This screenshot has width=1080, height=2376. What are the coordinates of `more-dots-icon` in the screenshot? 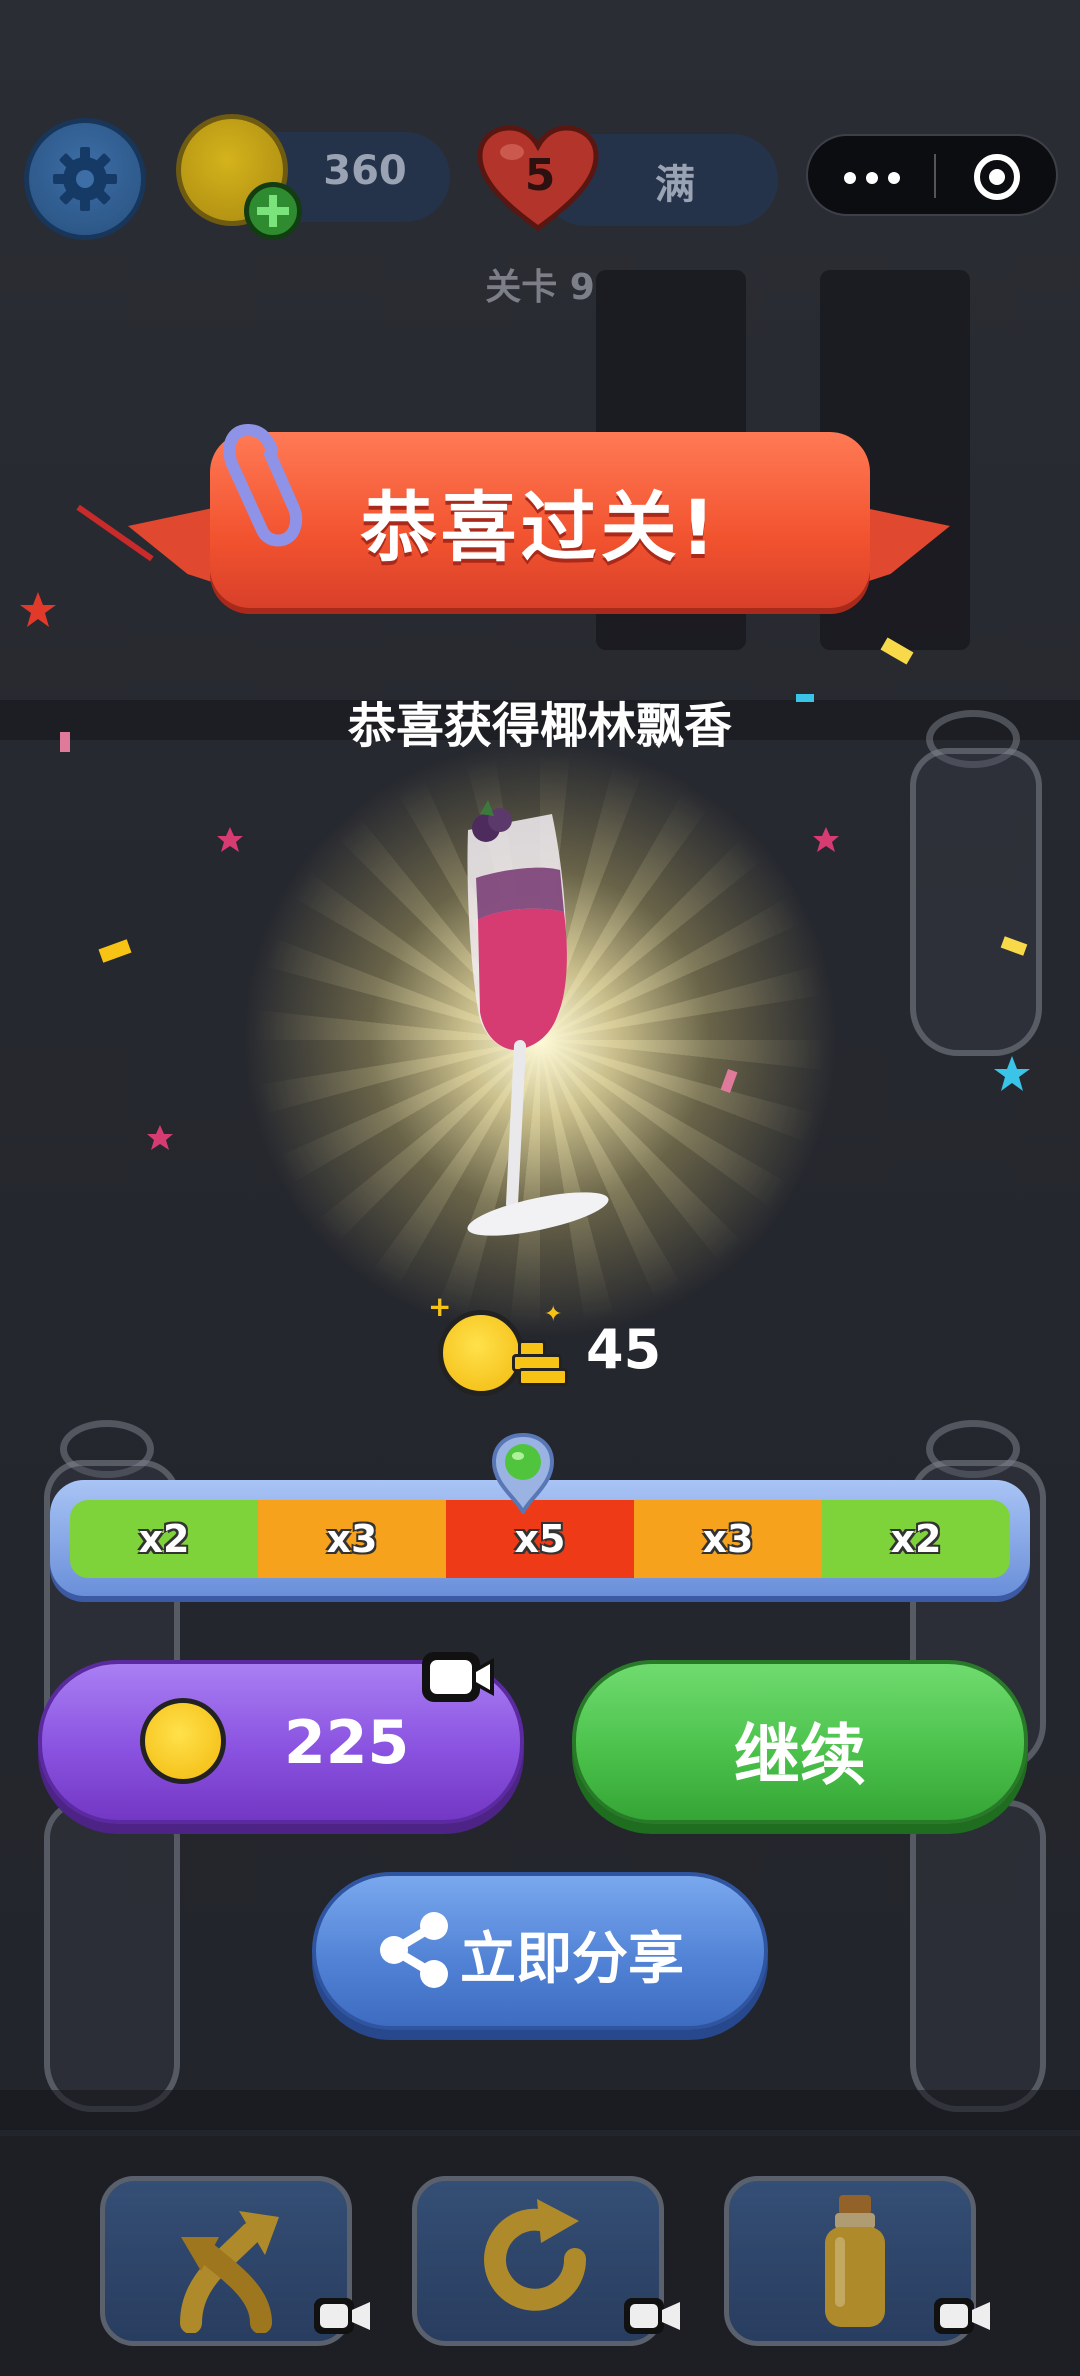 It's located at (874, 175).